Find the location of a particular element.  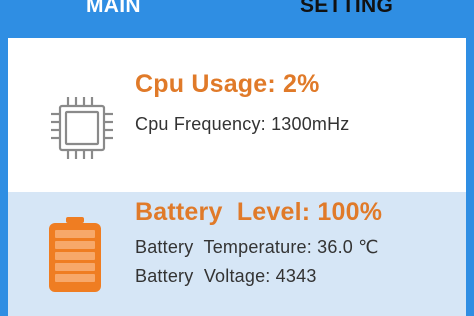

battery-level-text: Battery Level: 100% is located at coordinates (259, 212).